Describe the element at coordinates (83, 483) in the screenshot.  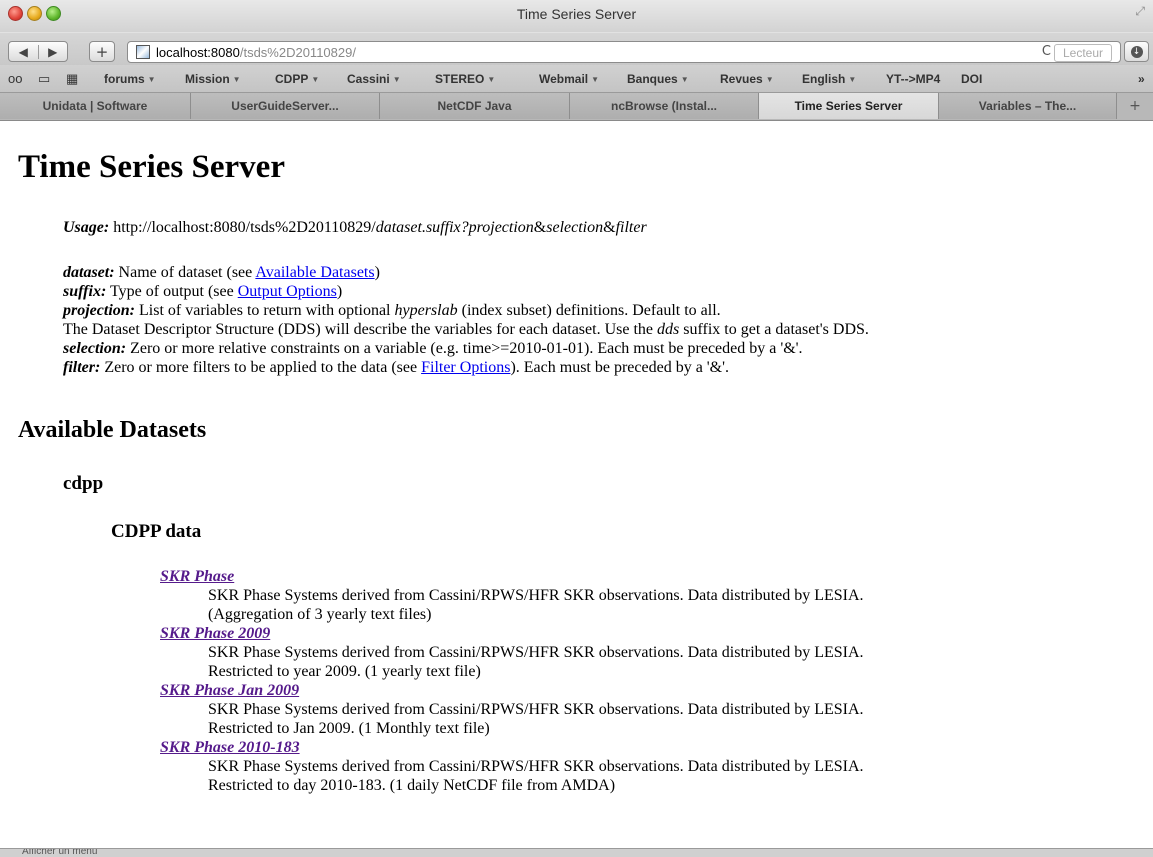
I see `dataset-group-name: cdpp` at that location.